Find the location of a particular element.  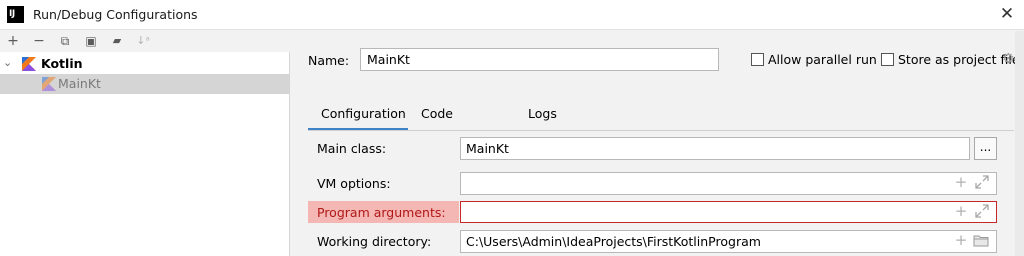

tab-code-coverage: Code Coverage is located at coordinates (451, 123).